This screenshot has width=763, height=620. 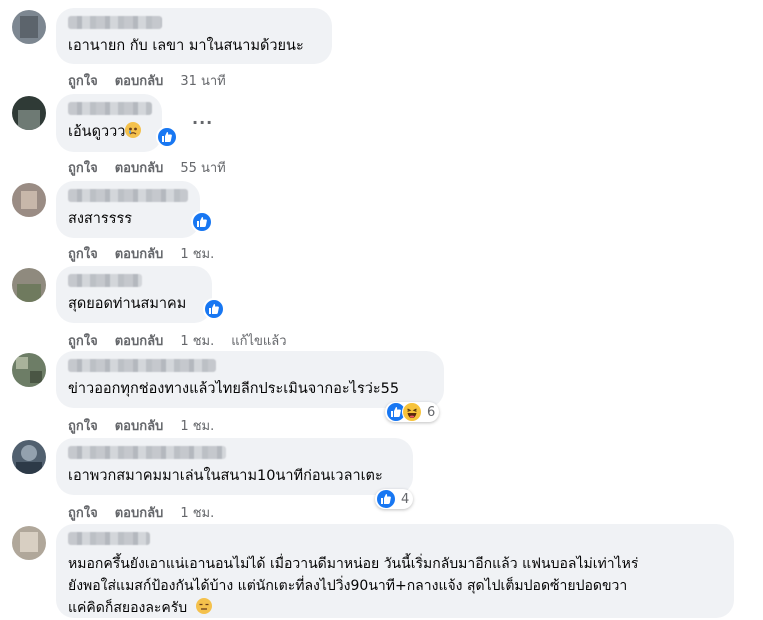 I want to click on comment-actions: ถูกใจ ตอบกลับ 55 นาที, so click(x=147, y=167).